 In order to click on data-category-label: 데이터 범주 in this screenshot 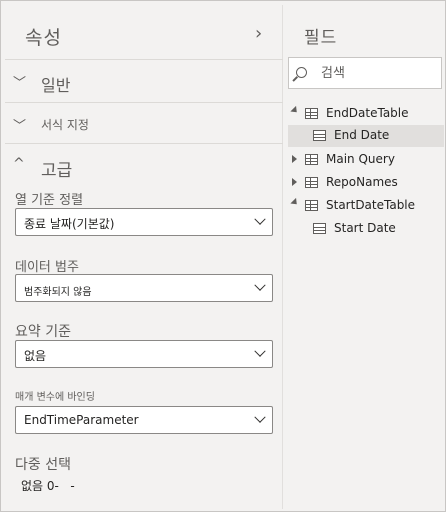, I will do `click(47, 267)`.